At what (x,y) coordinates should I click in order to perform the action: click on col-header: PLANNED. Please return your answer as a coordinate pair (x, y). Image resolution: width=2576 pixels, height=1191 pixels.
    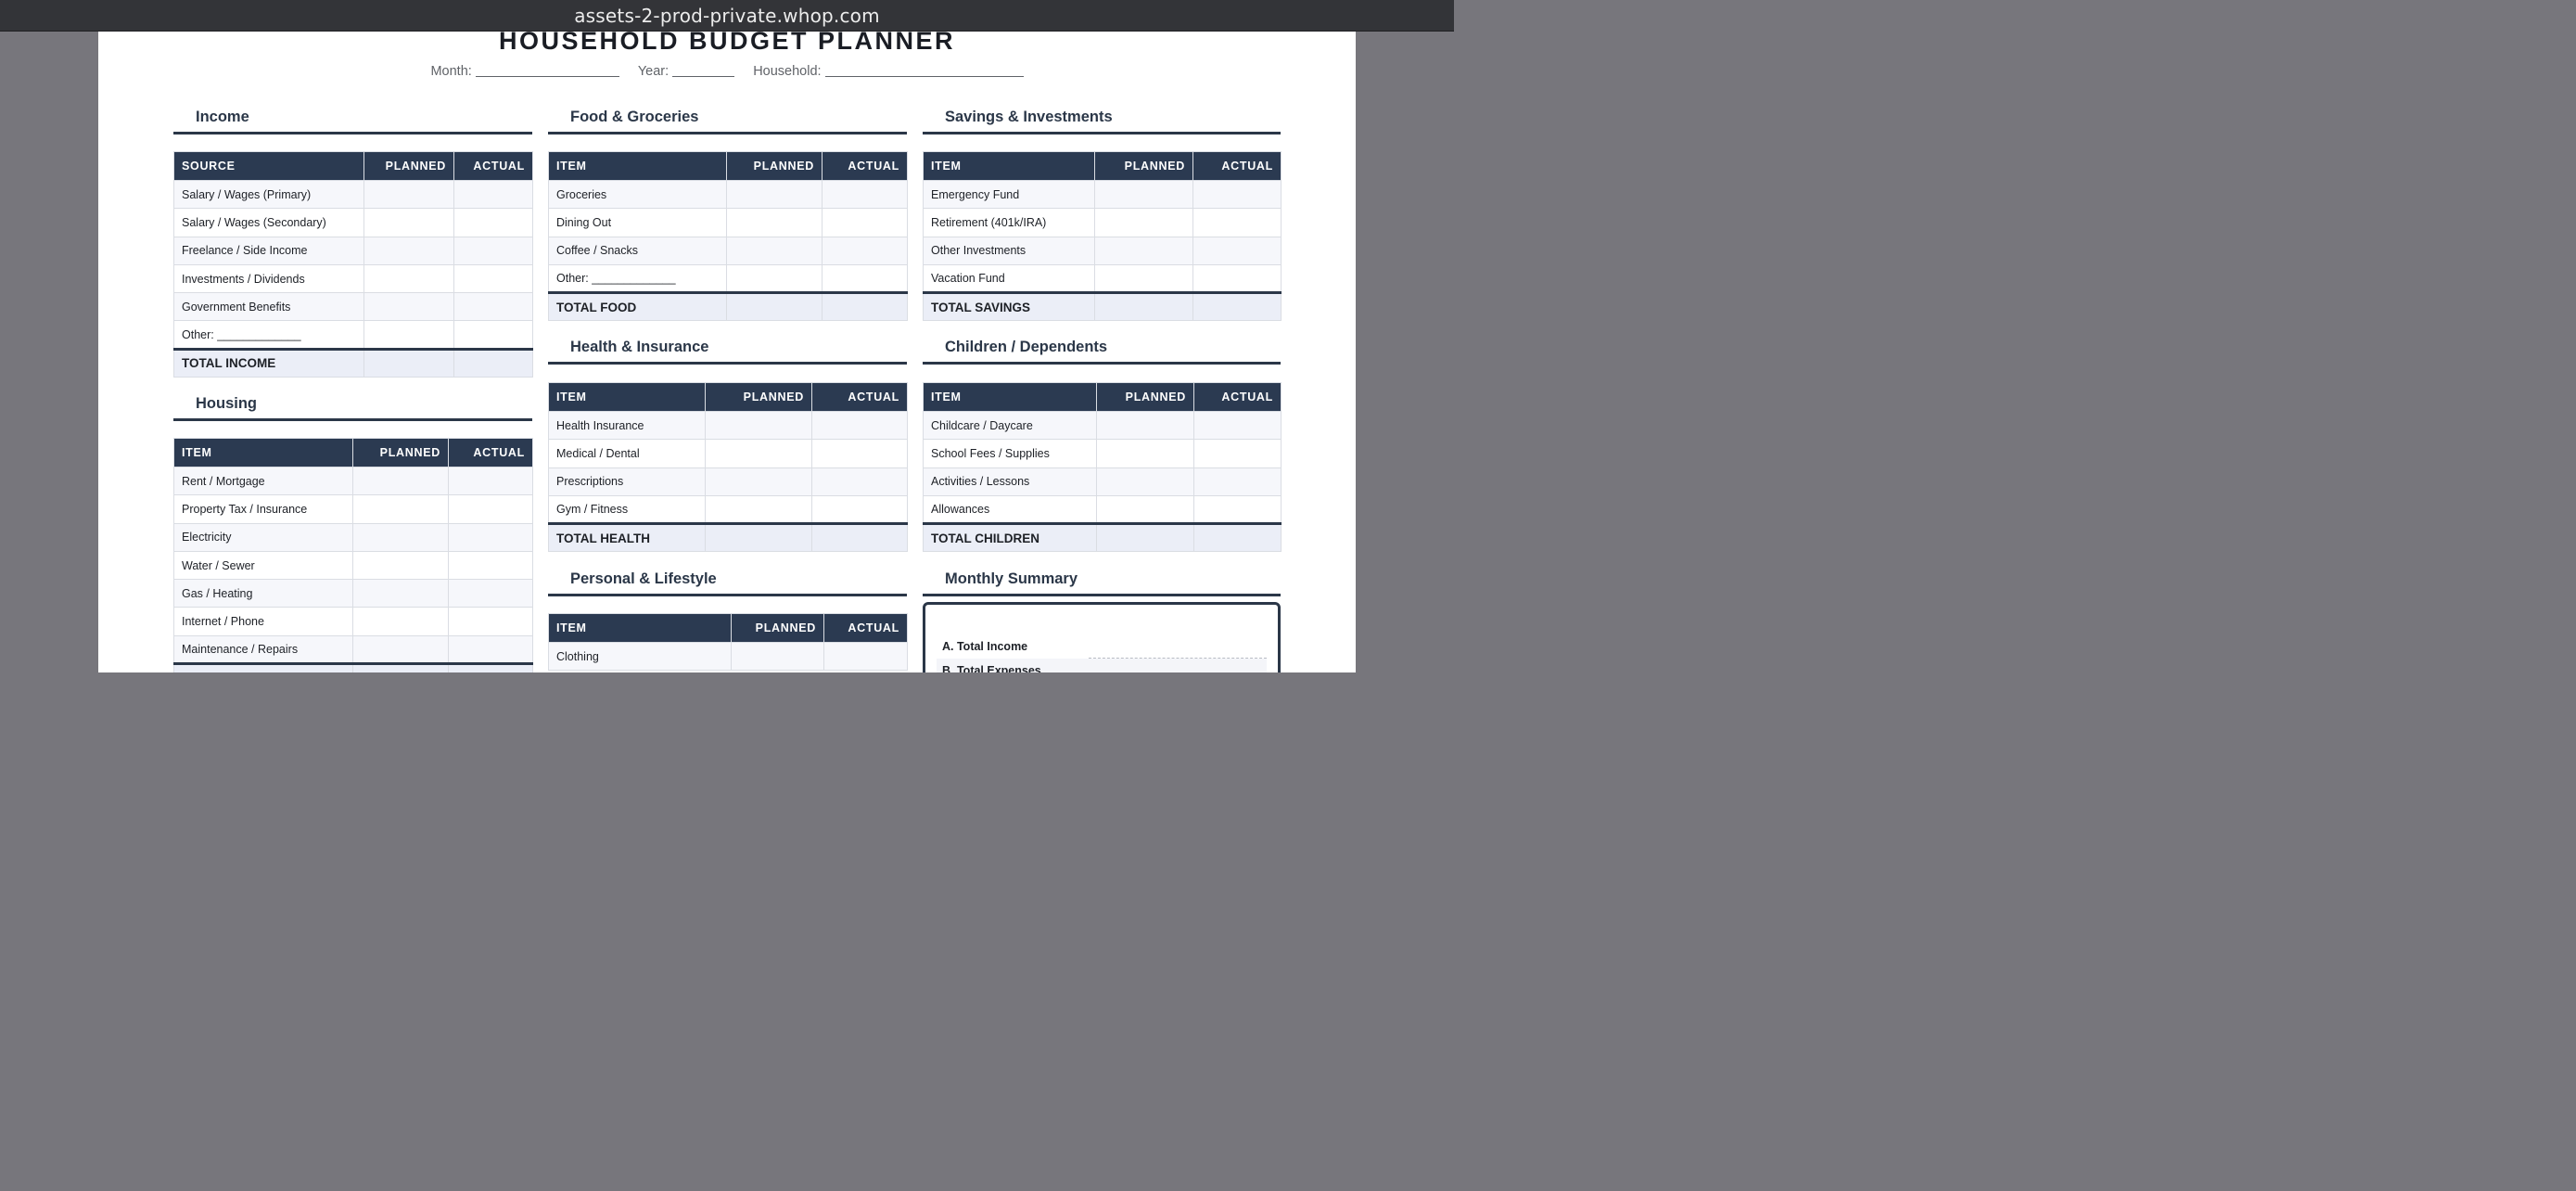
    Looking at the image, I should click on (408, 166).